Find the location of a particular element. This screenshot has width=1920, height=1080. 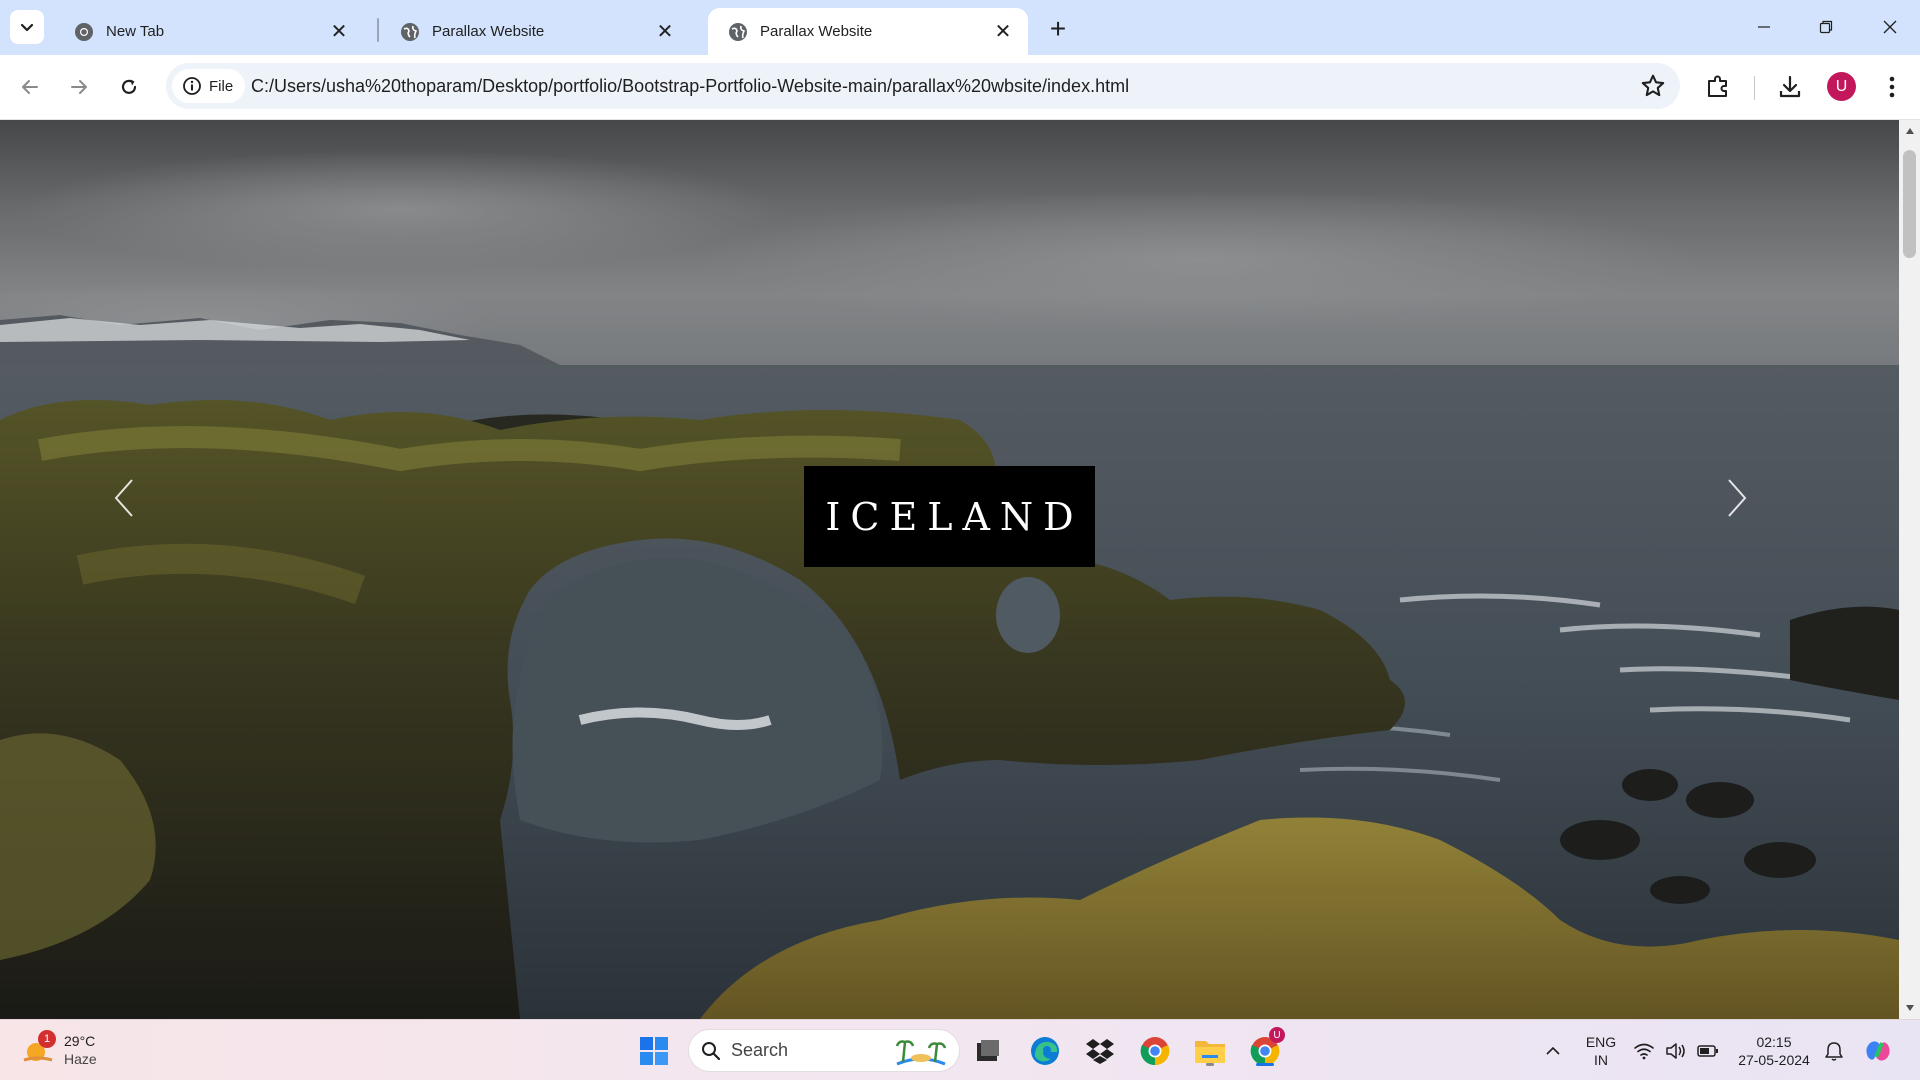

puzzle-icon is located at coordinates (1717, 86).